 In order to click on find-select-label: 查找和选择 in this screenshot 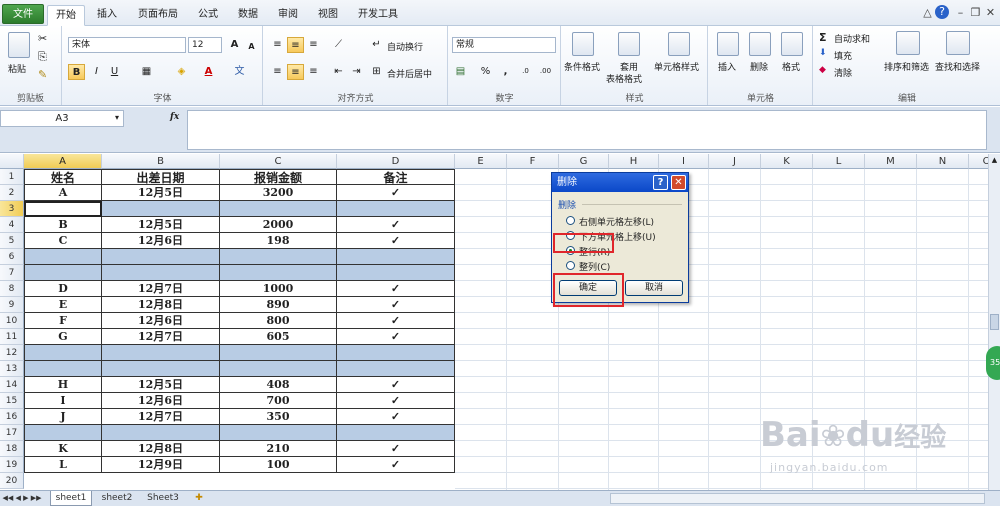, I will do `click(957, 66)`.